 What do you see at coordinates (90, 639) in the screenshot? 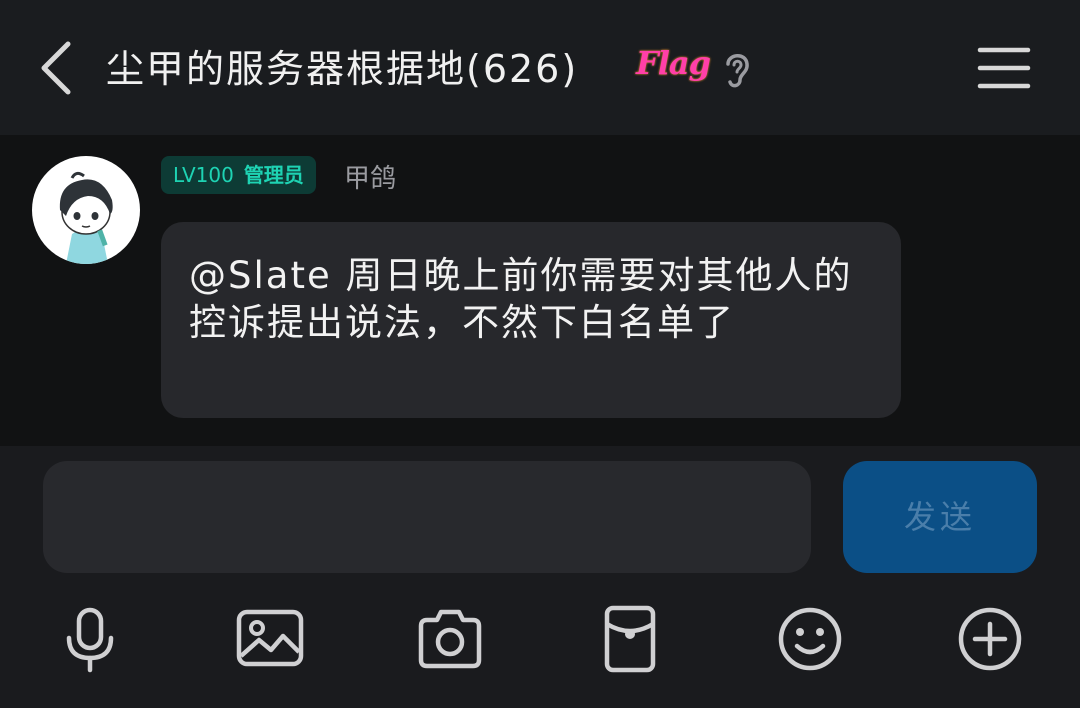
I see `microphone-icon` at bounding box center [90, 639].